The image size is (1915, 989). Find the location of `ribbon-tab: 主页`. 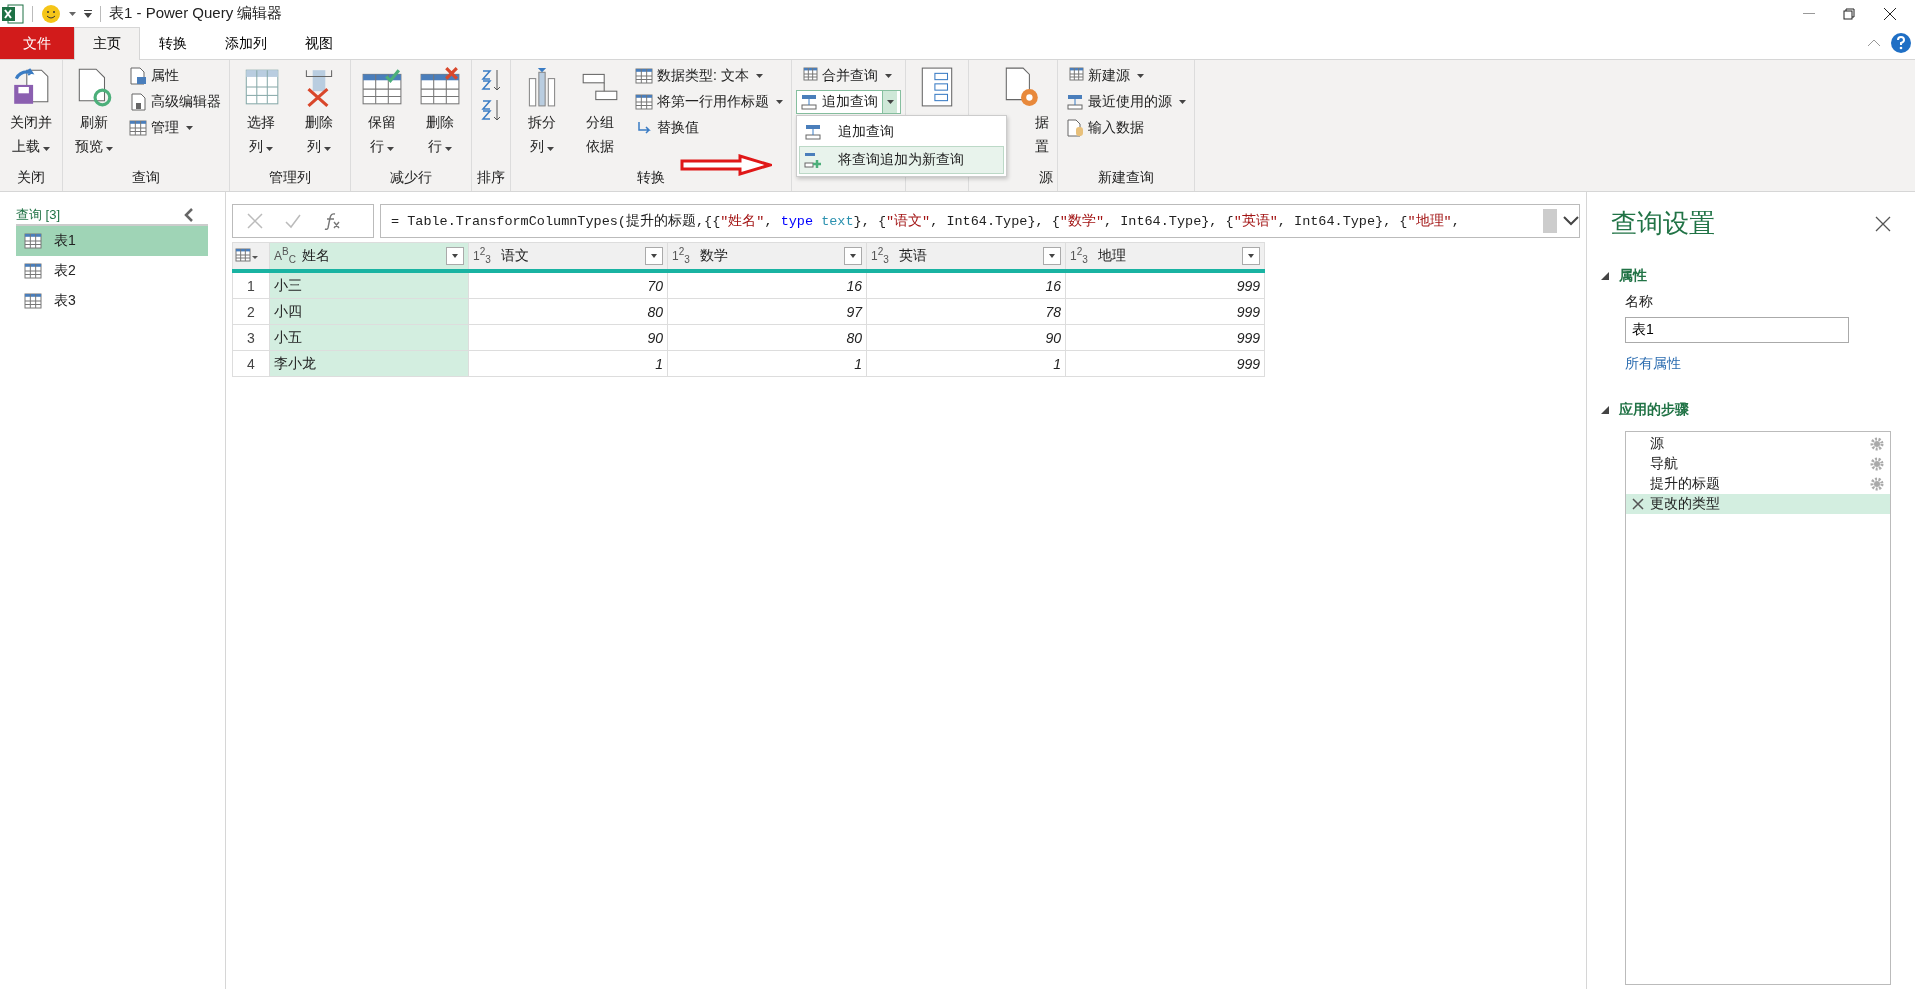

ribbon-tab: 主页 is located at coordinates (107, 43).